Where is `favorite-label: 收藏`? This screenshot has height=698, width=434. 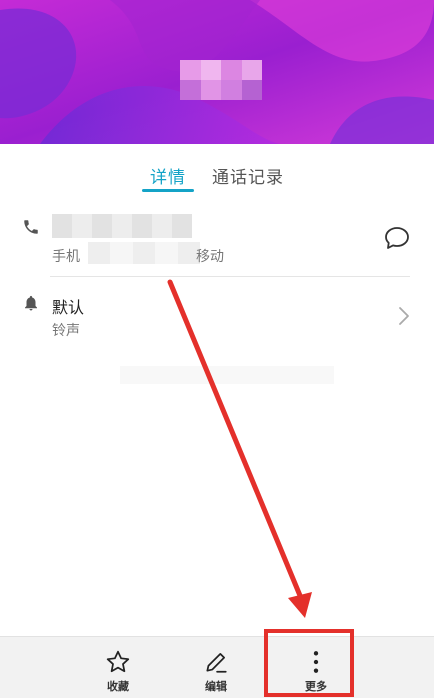
favorite-label: 收藏 is located at coordinates (118, 686).